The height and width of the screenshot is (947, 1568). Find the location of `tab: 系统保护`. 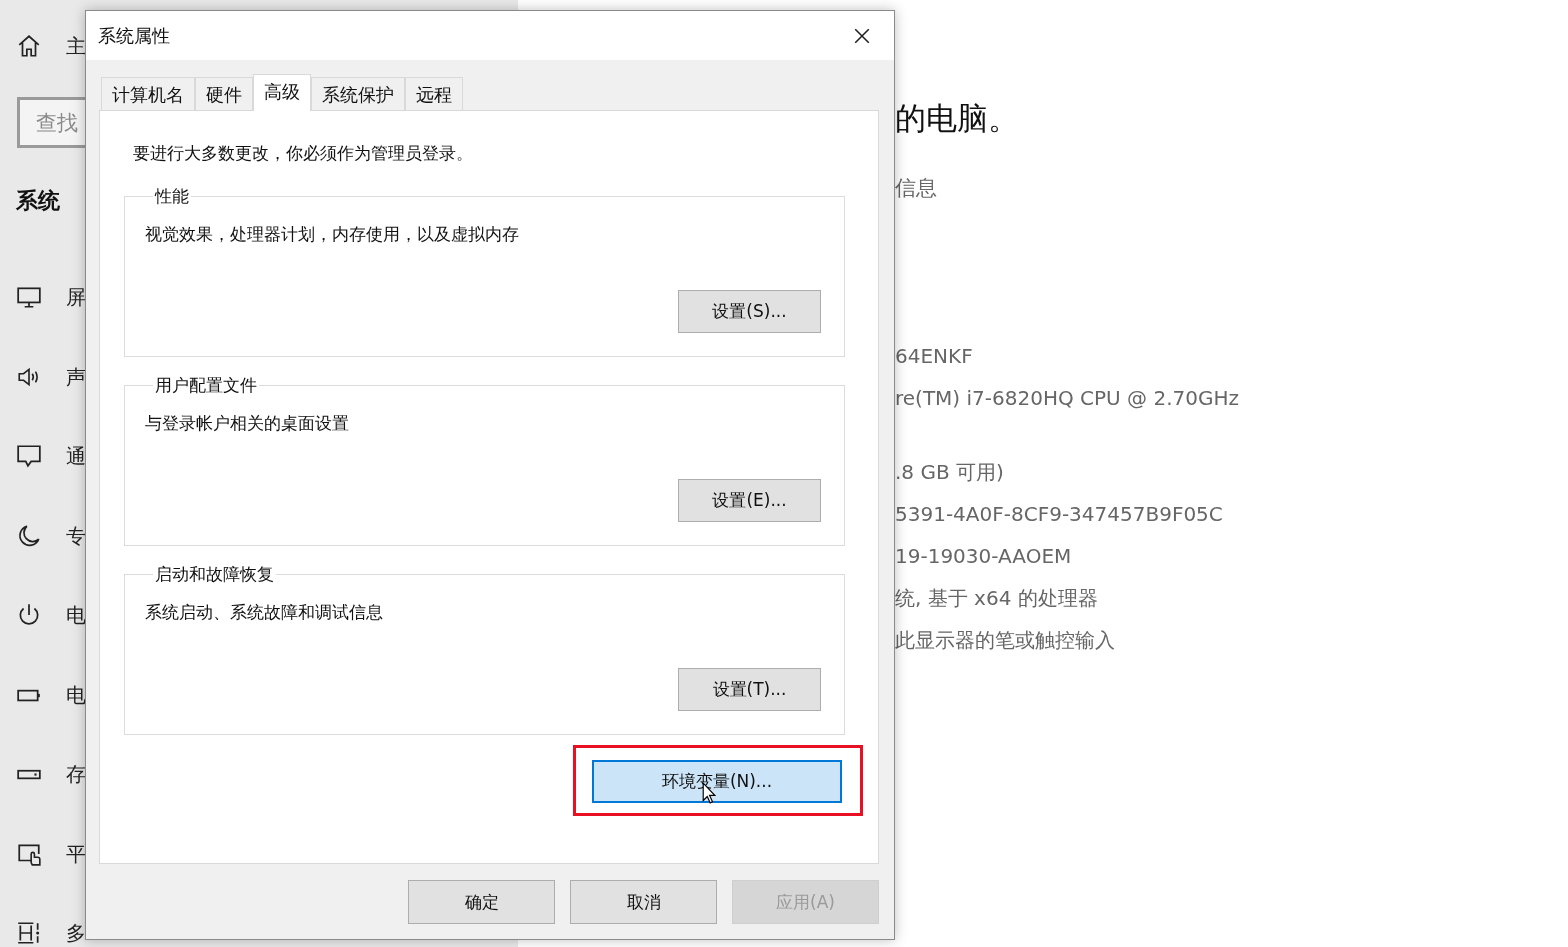

tab: 系统保护 is located at coordinates (358, 93).